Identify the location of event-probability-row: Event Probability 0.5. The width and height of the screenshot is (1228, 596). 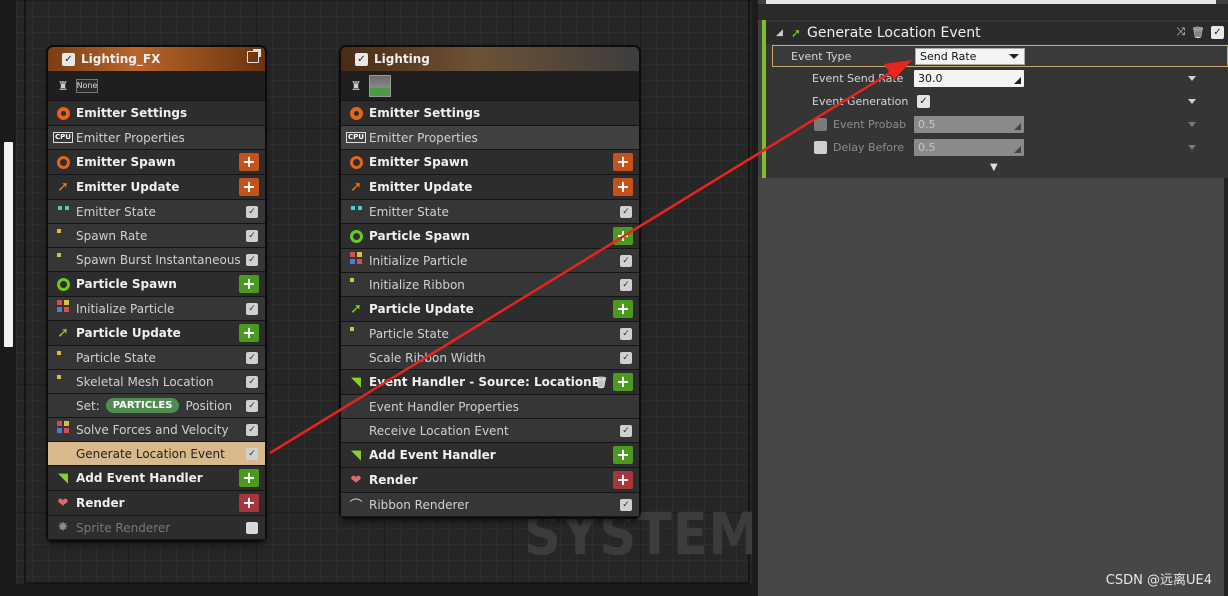
(1000, 125).